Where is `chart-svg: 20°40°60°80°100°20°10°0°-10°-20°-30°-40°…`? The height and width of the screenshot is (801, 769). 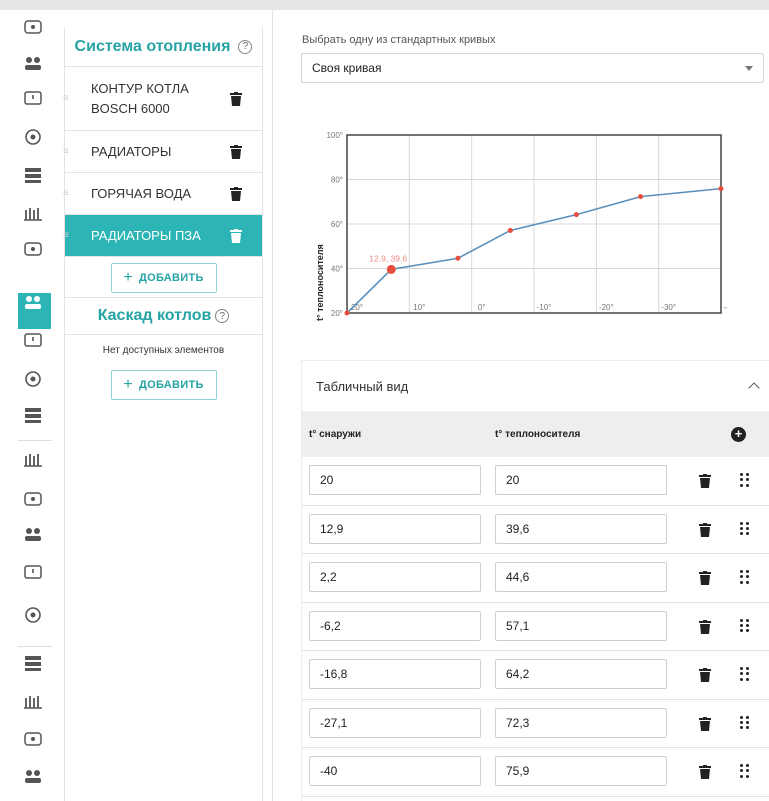
chart-svg: 20°40°60°80°100°20°10°0°-10°-20°-30°-40°… is located at coordinates (526, 226).